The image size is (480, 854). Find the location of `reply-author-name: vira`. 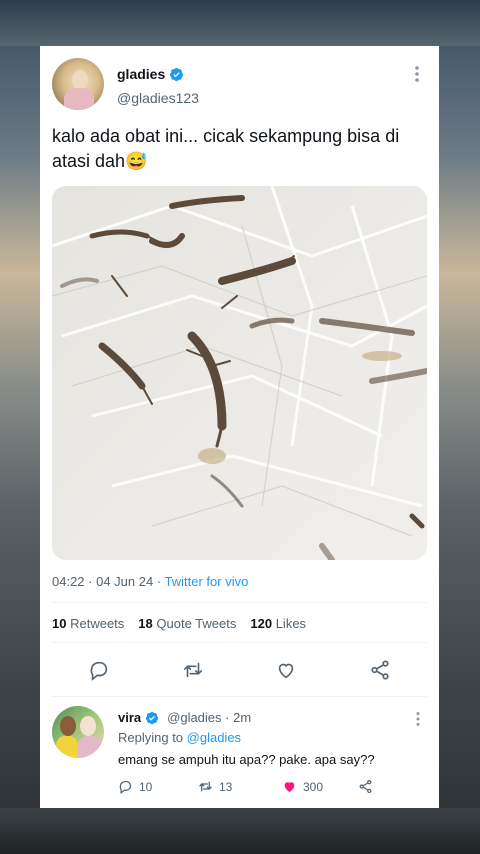

reply-author-name: vira is located at coordinates (129, 717).